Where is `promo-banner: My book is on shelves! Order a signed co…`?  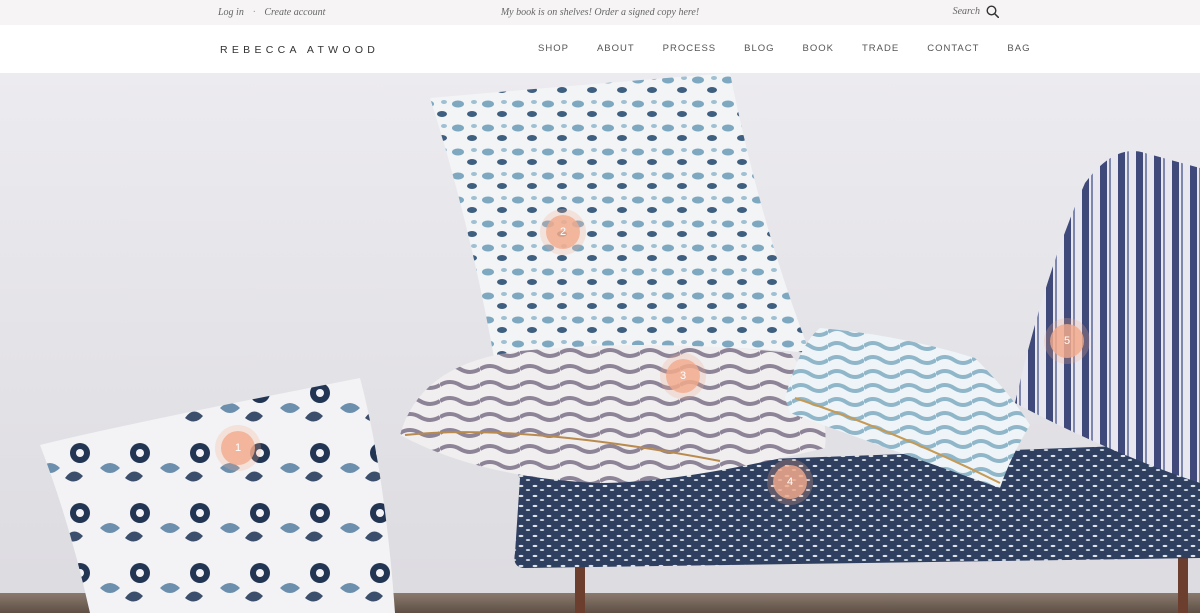 promo-banner: My book is on shelves! Order a signed co… is located at coordinates (600, 12).